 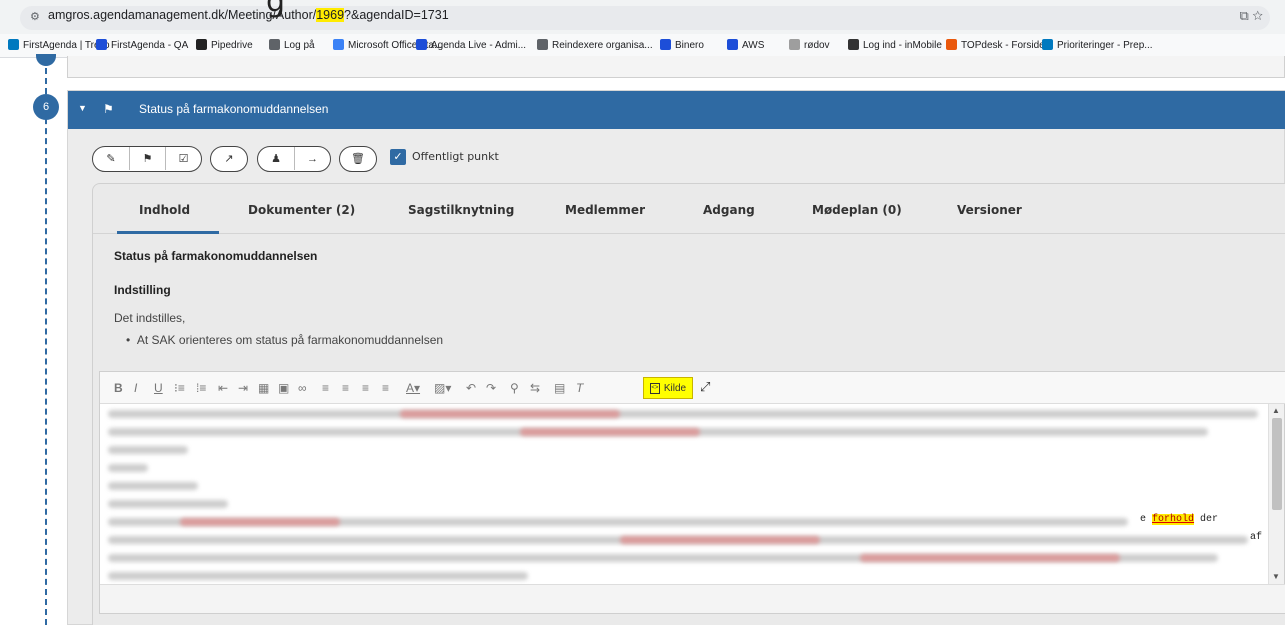 I want to click on bulleted-list-icon: ⁞≡, so click(x=201, y=388).